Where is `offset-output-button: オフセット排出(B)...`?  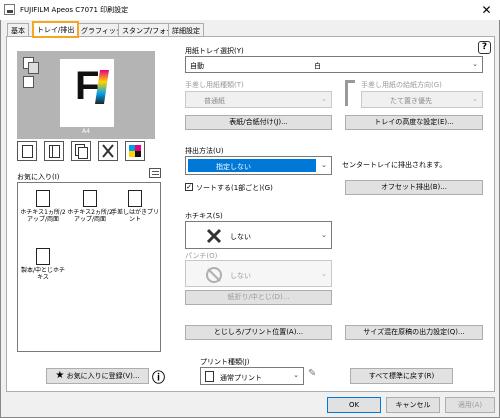 offset-output-button: オフセット排出(B)... is located at coordinates (414, 187).